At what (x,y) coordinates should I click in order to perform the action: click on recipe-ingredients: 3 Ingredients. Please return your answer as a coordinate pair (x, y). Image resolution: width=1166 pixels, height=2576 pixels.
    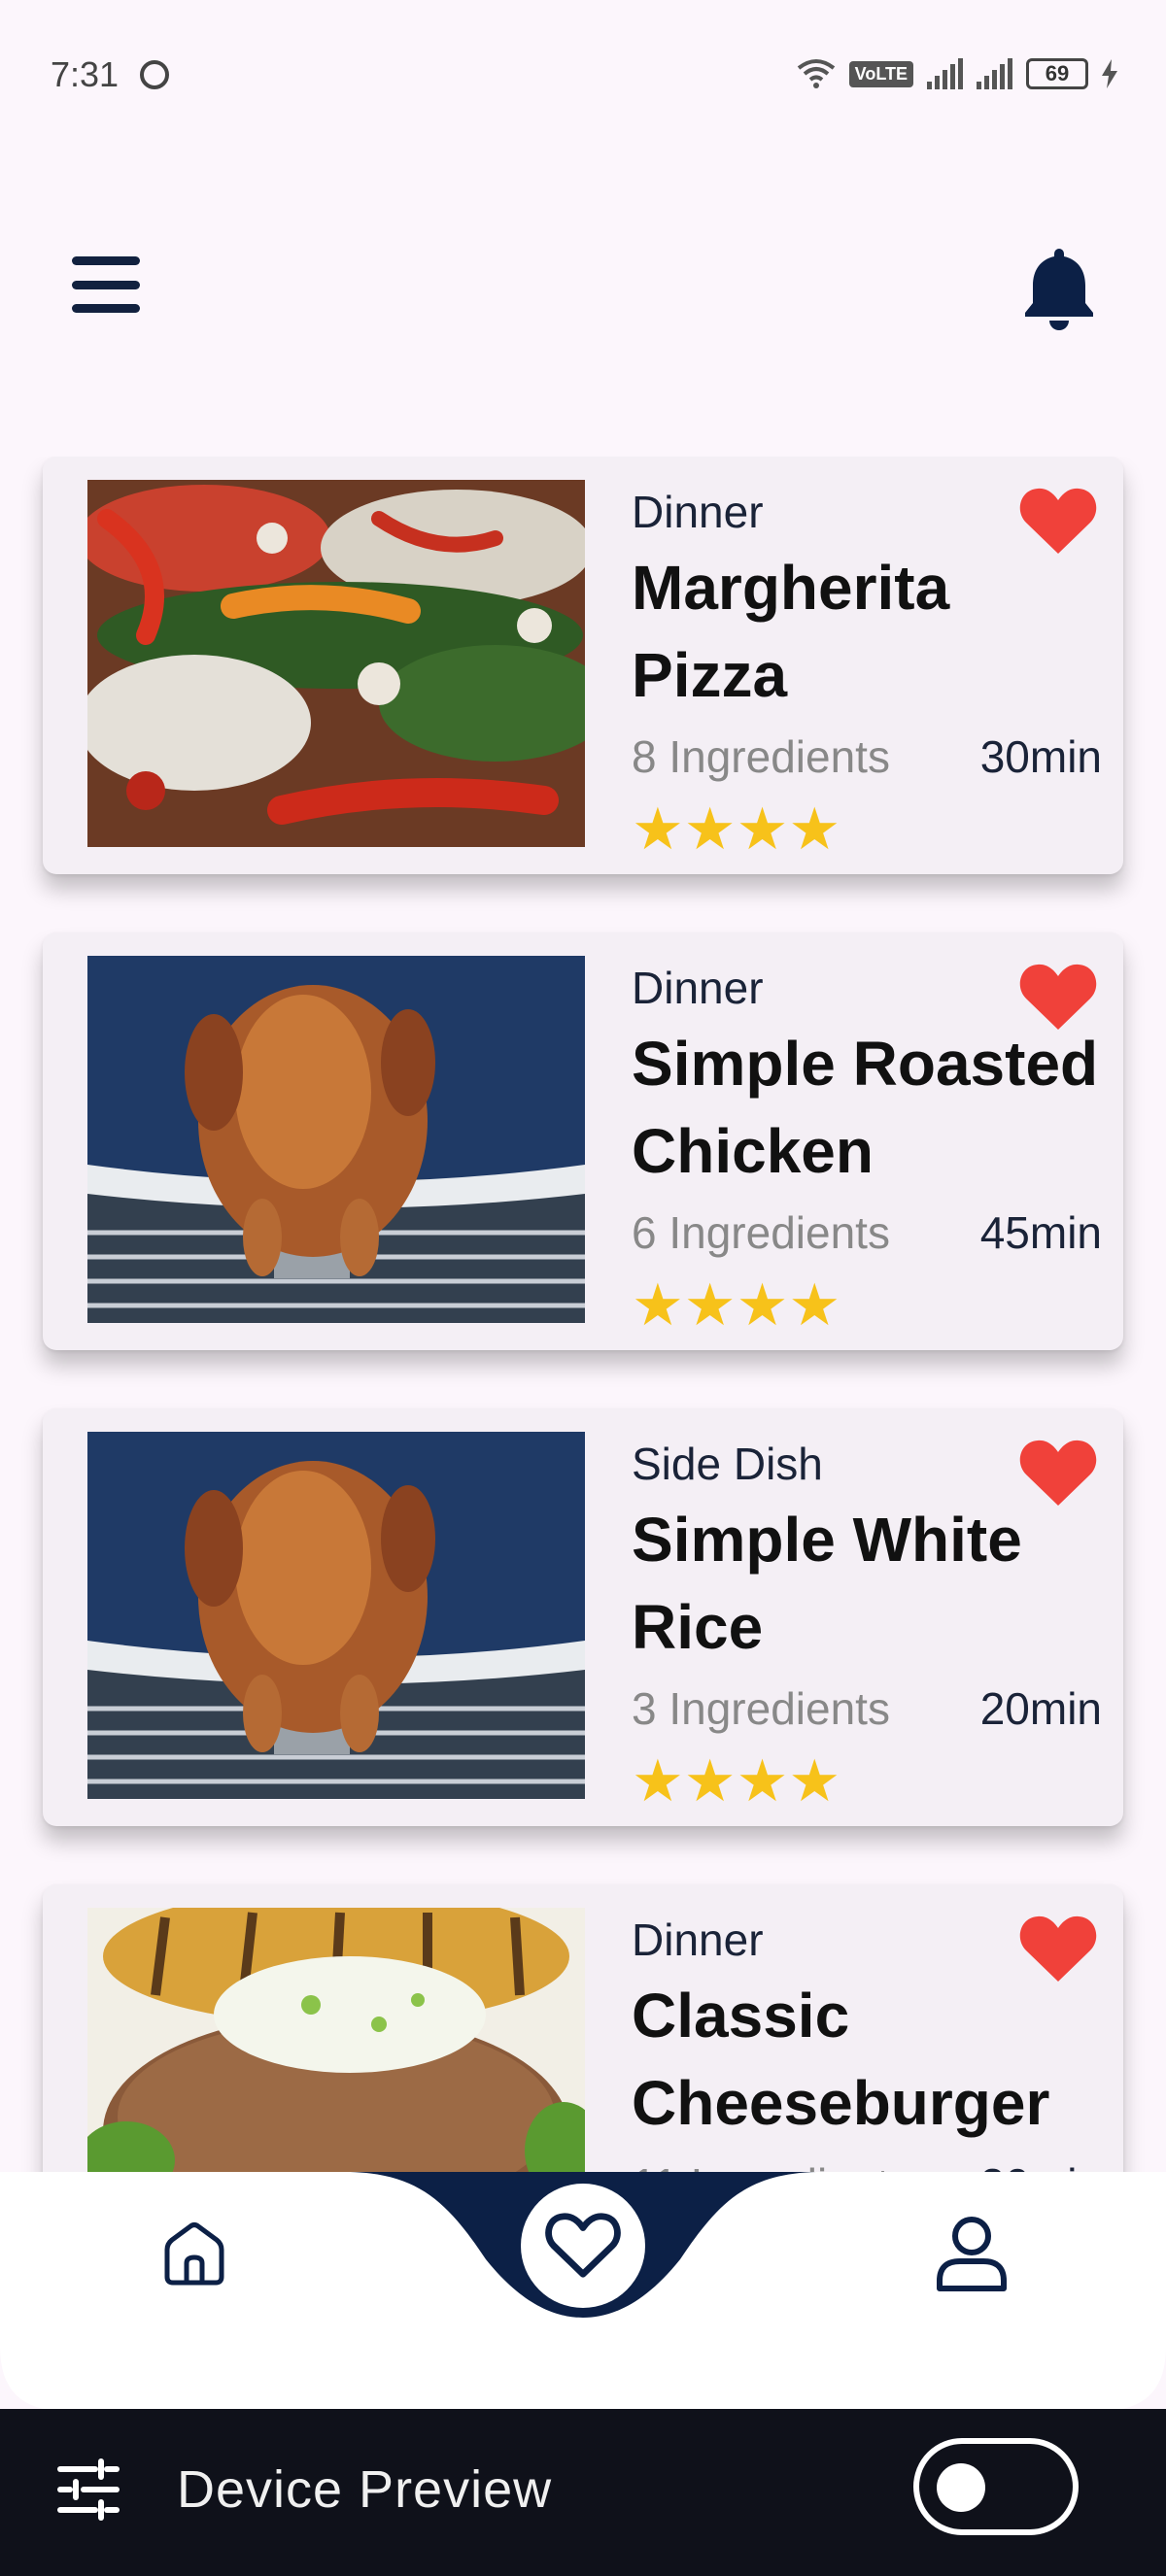
    Looking at the image, I should click on (761, 1708).